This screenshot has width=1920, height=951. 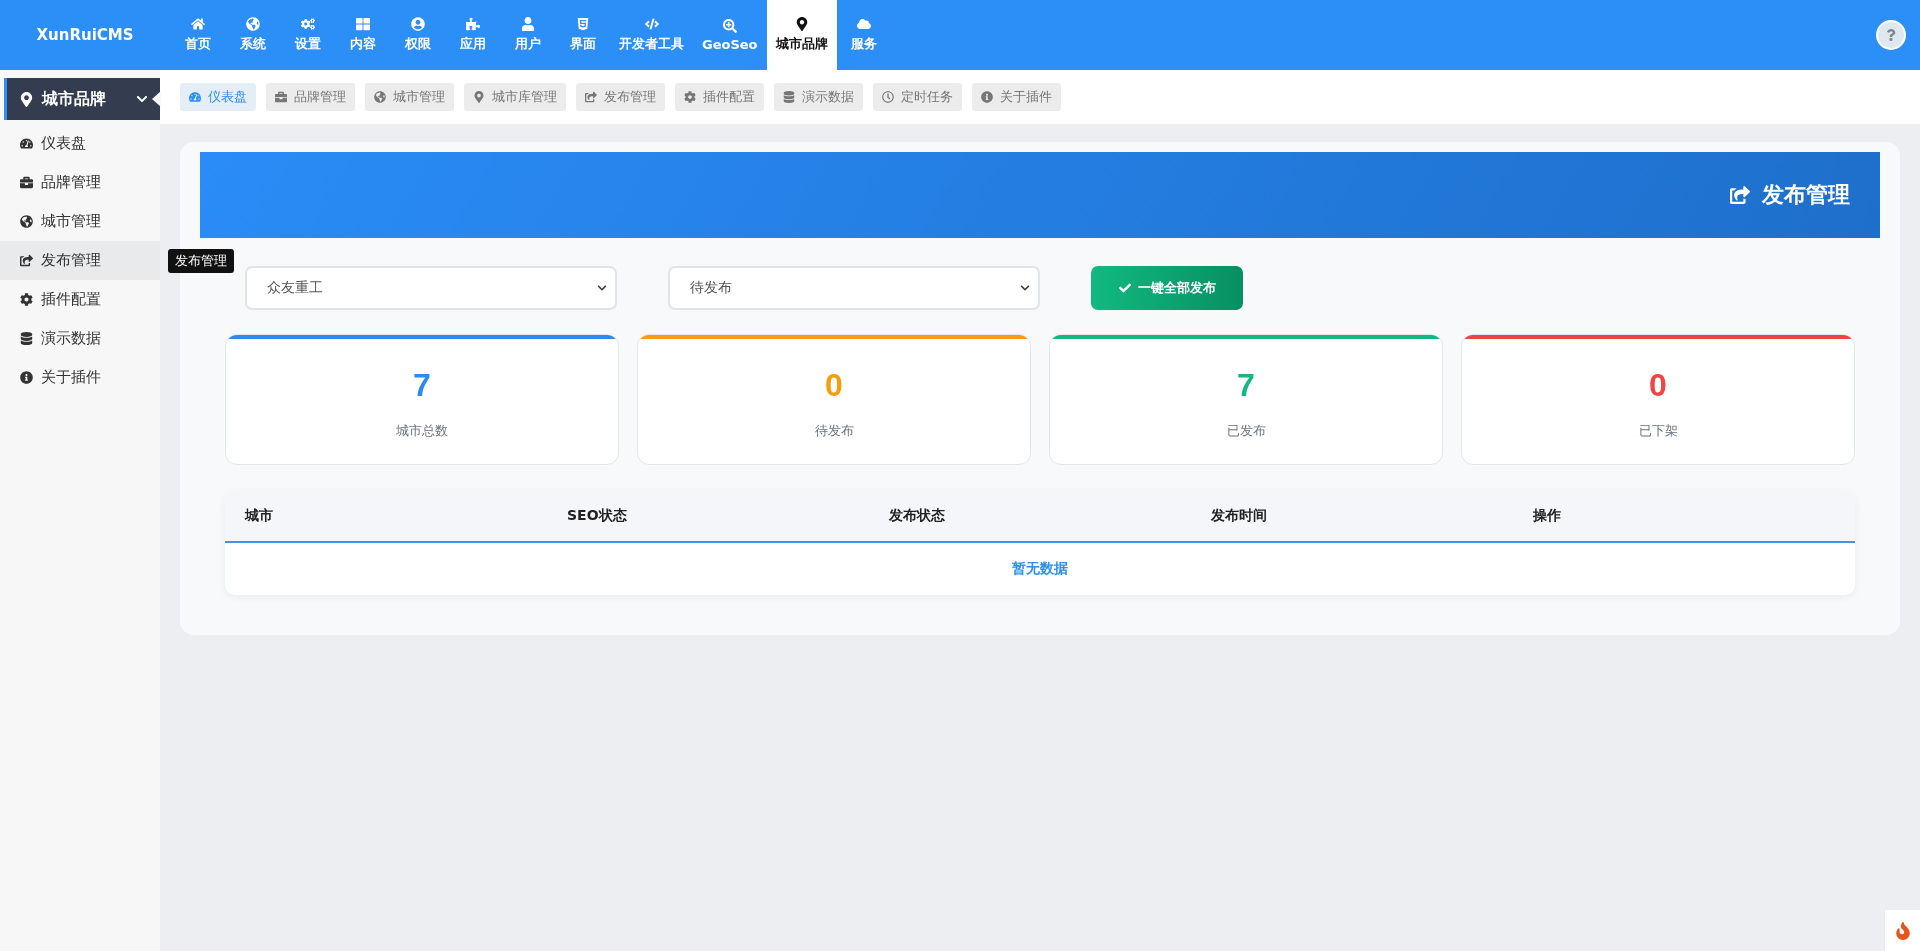 What do you see at coordinates (651, 24) in the screenshot?
I see `code-icon` at bounding box center [651, 24].